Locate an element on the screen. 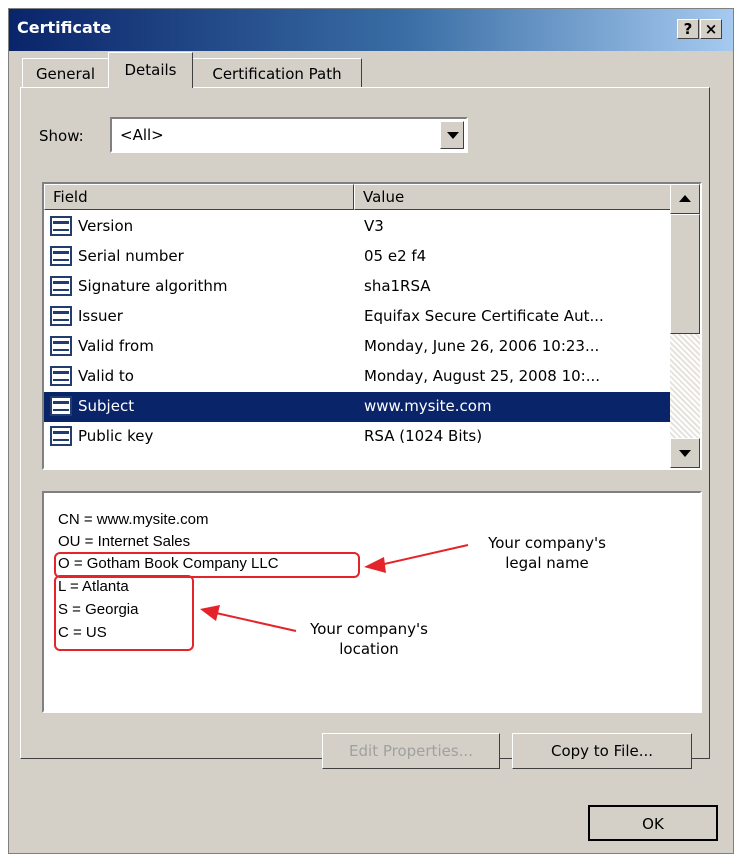 This screenshot has width=738, height=857. row-field: Valid from is located at coordinates (116, 346).